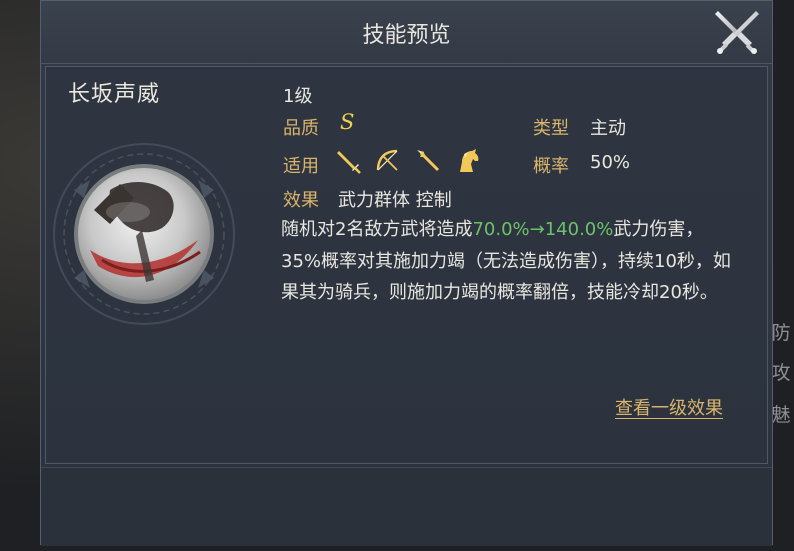  I want to click on dialog-footer, so click(406, 506).